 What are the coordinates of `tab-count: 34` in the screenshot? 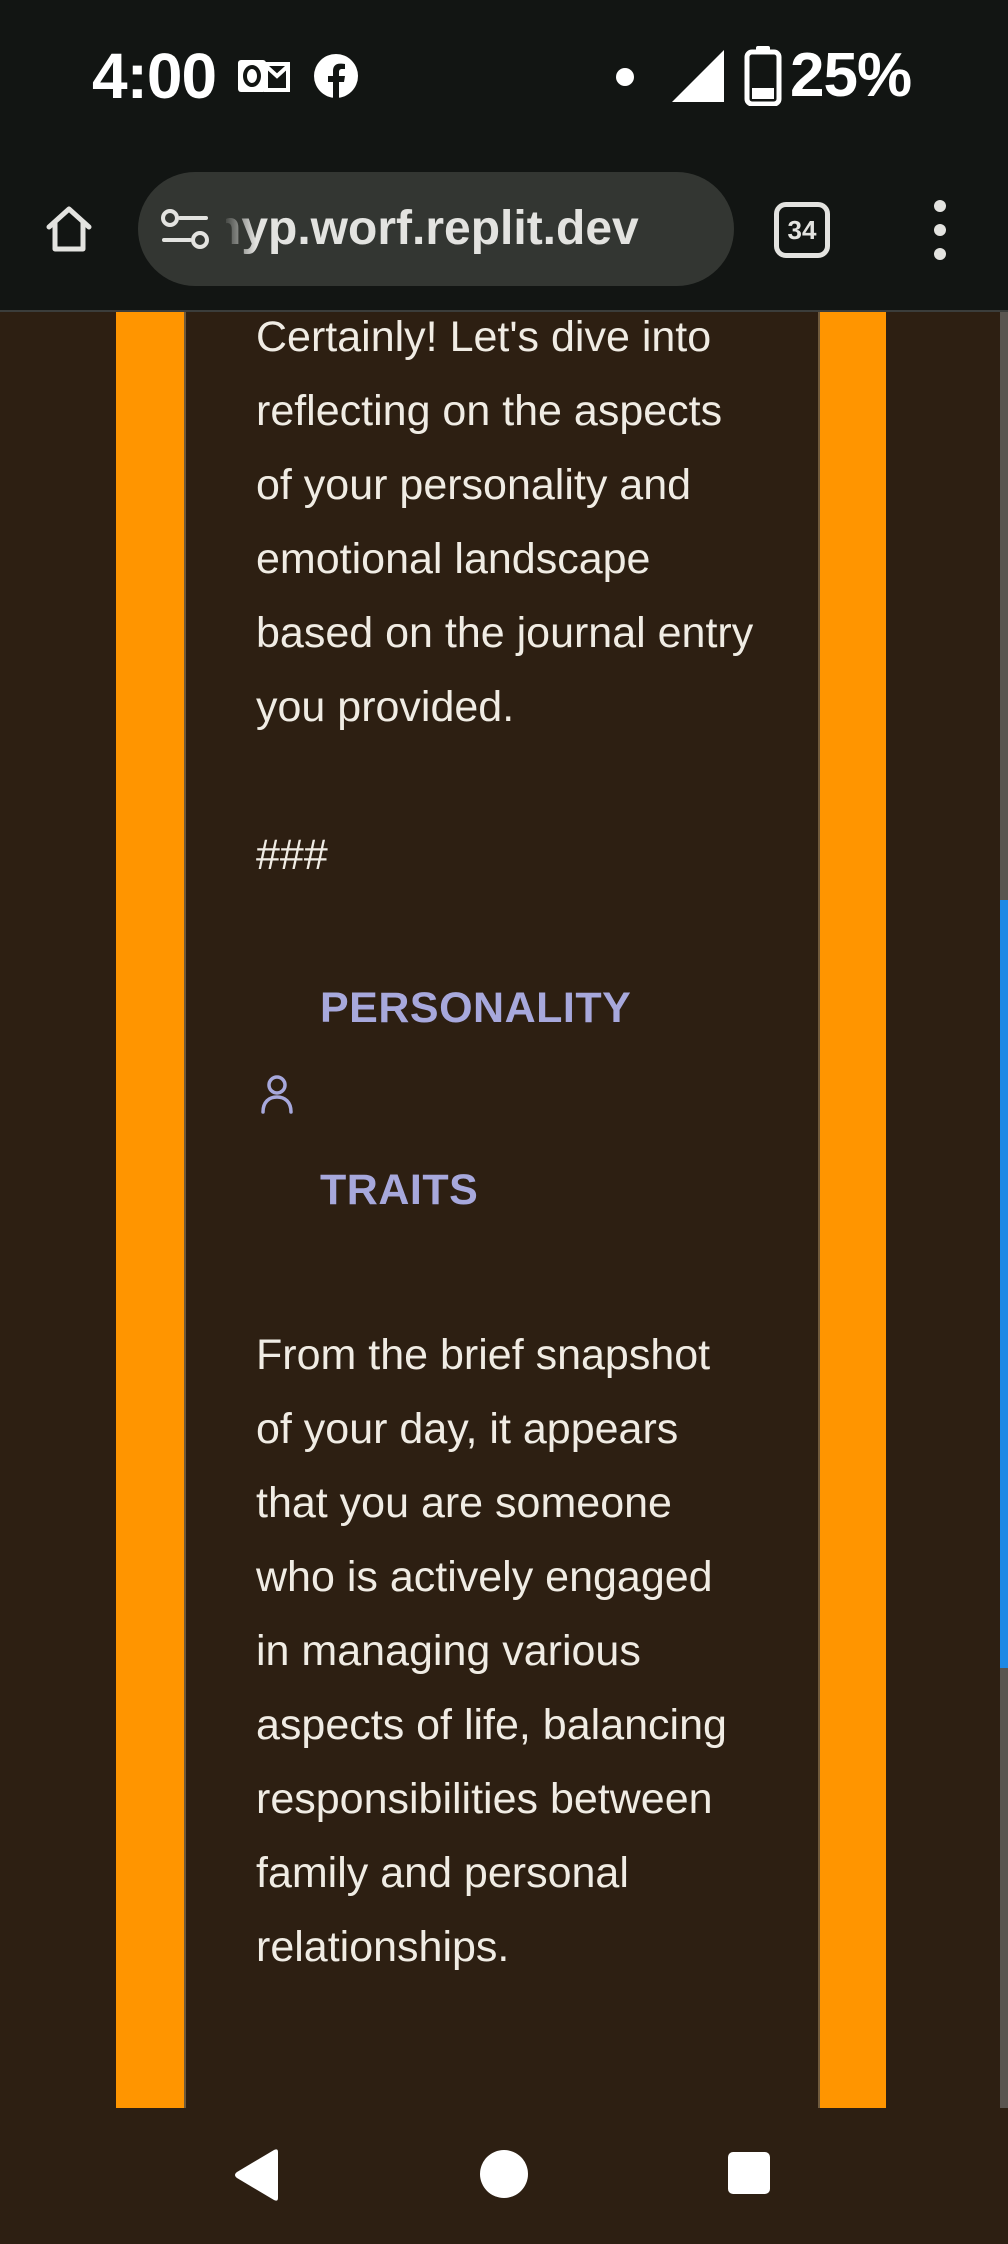 It's located at (802, 229).